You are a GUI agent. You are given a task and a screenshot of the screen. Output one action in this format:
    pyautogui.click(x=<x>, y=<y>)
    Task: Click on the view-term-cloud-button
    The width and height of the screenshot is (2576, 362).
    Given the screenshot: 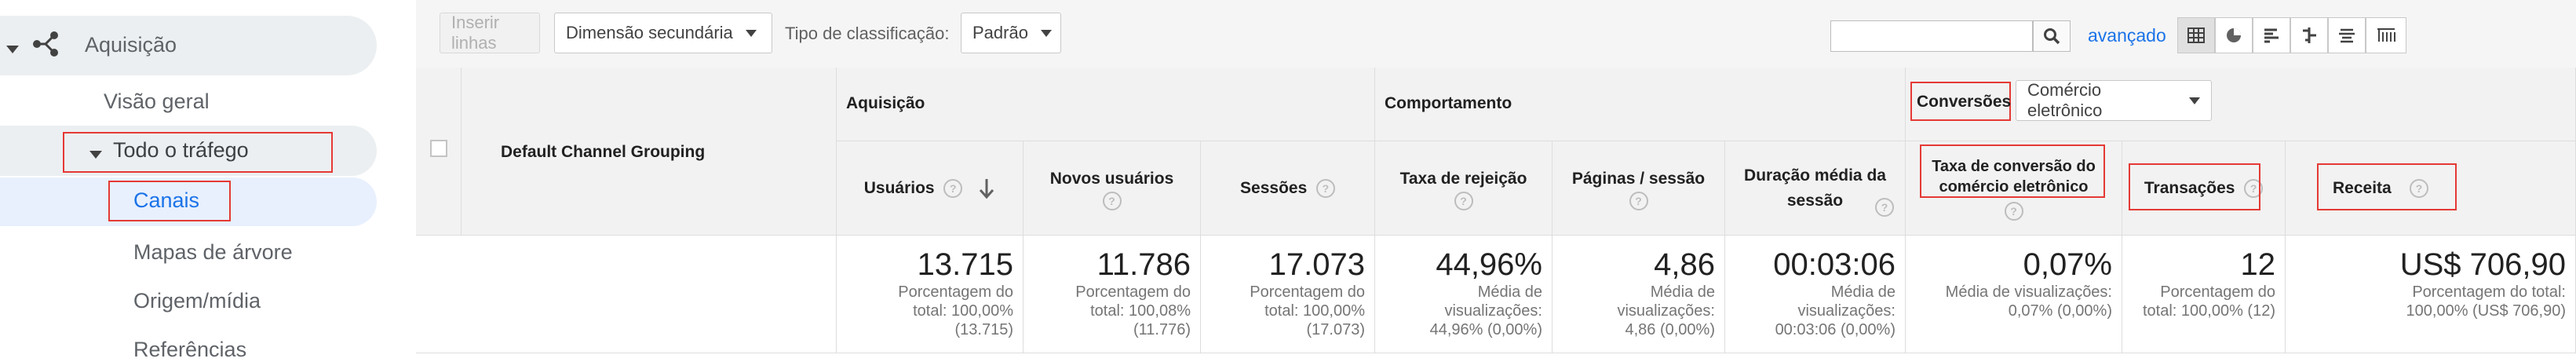 What is the action you would take?
    pyautogui.click(x=2347, y=35)
    